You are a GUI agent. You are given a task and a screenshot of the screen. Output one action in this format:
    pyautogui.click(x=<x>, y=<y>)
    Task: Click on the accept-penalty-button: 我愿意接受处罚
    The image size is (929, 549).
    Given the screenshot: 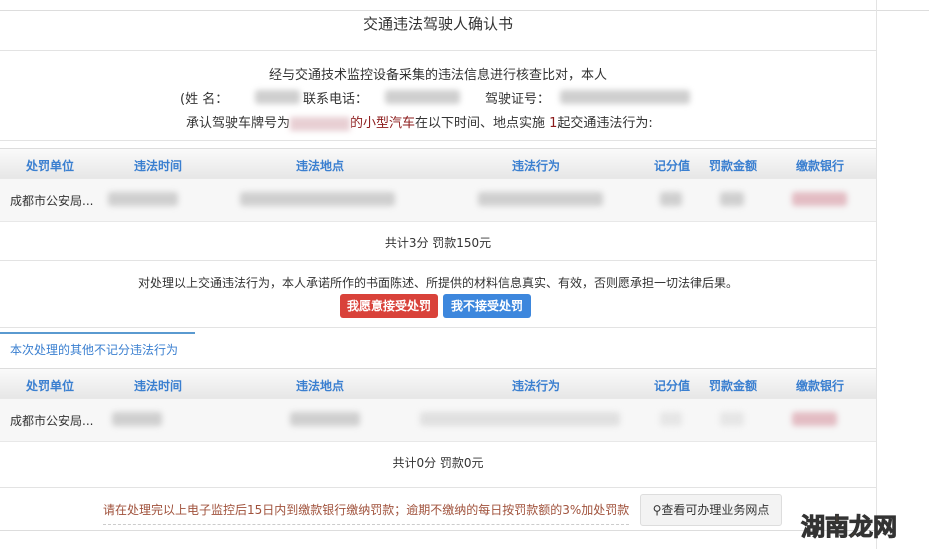 What is the action you would take?
    pyautogui.click(x=389, y=306)
    